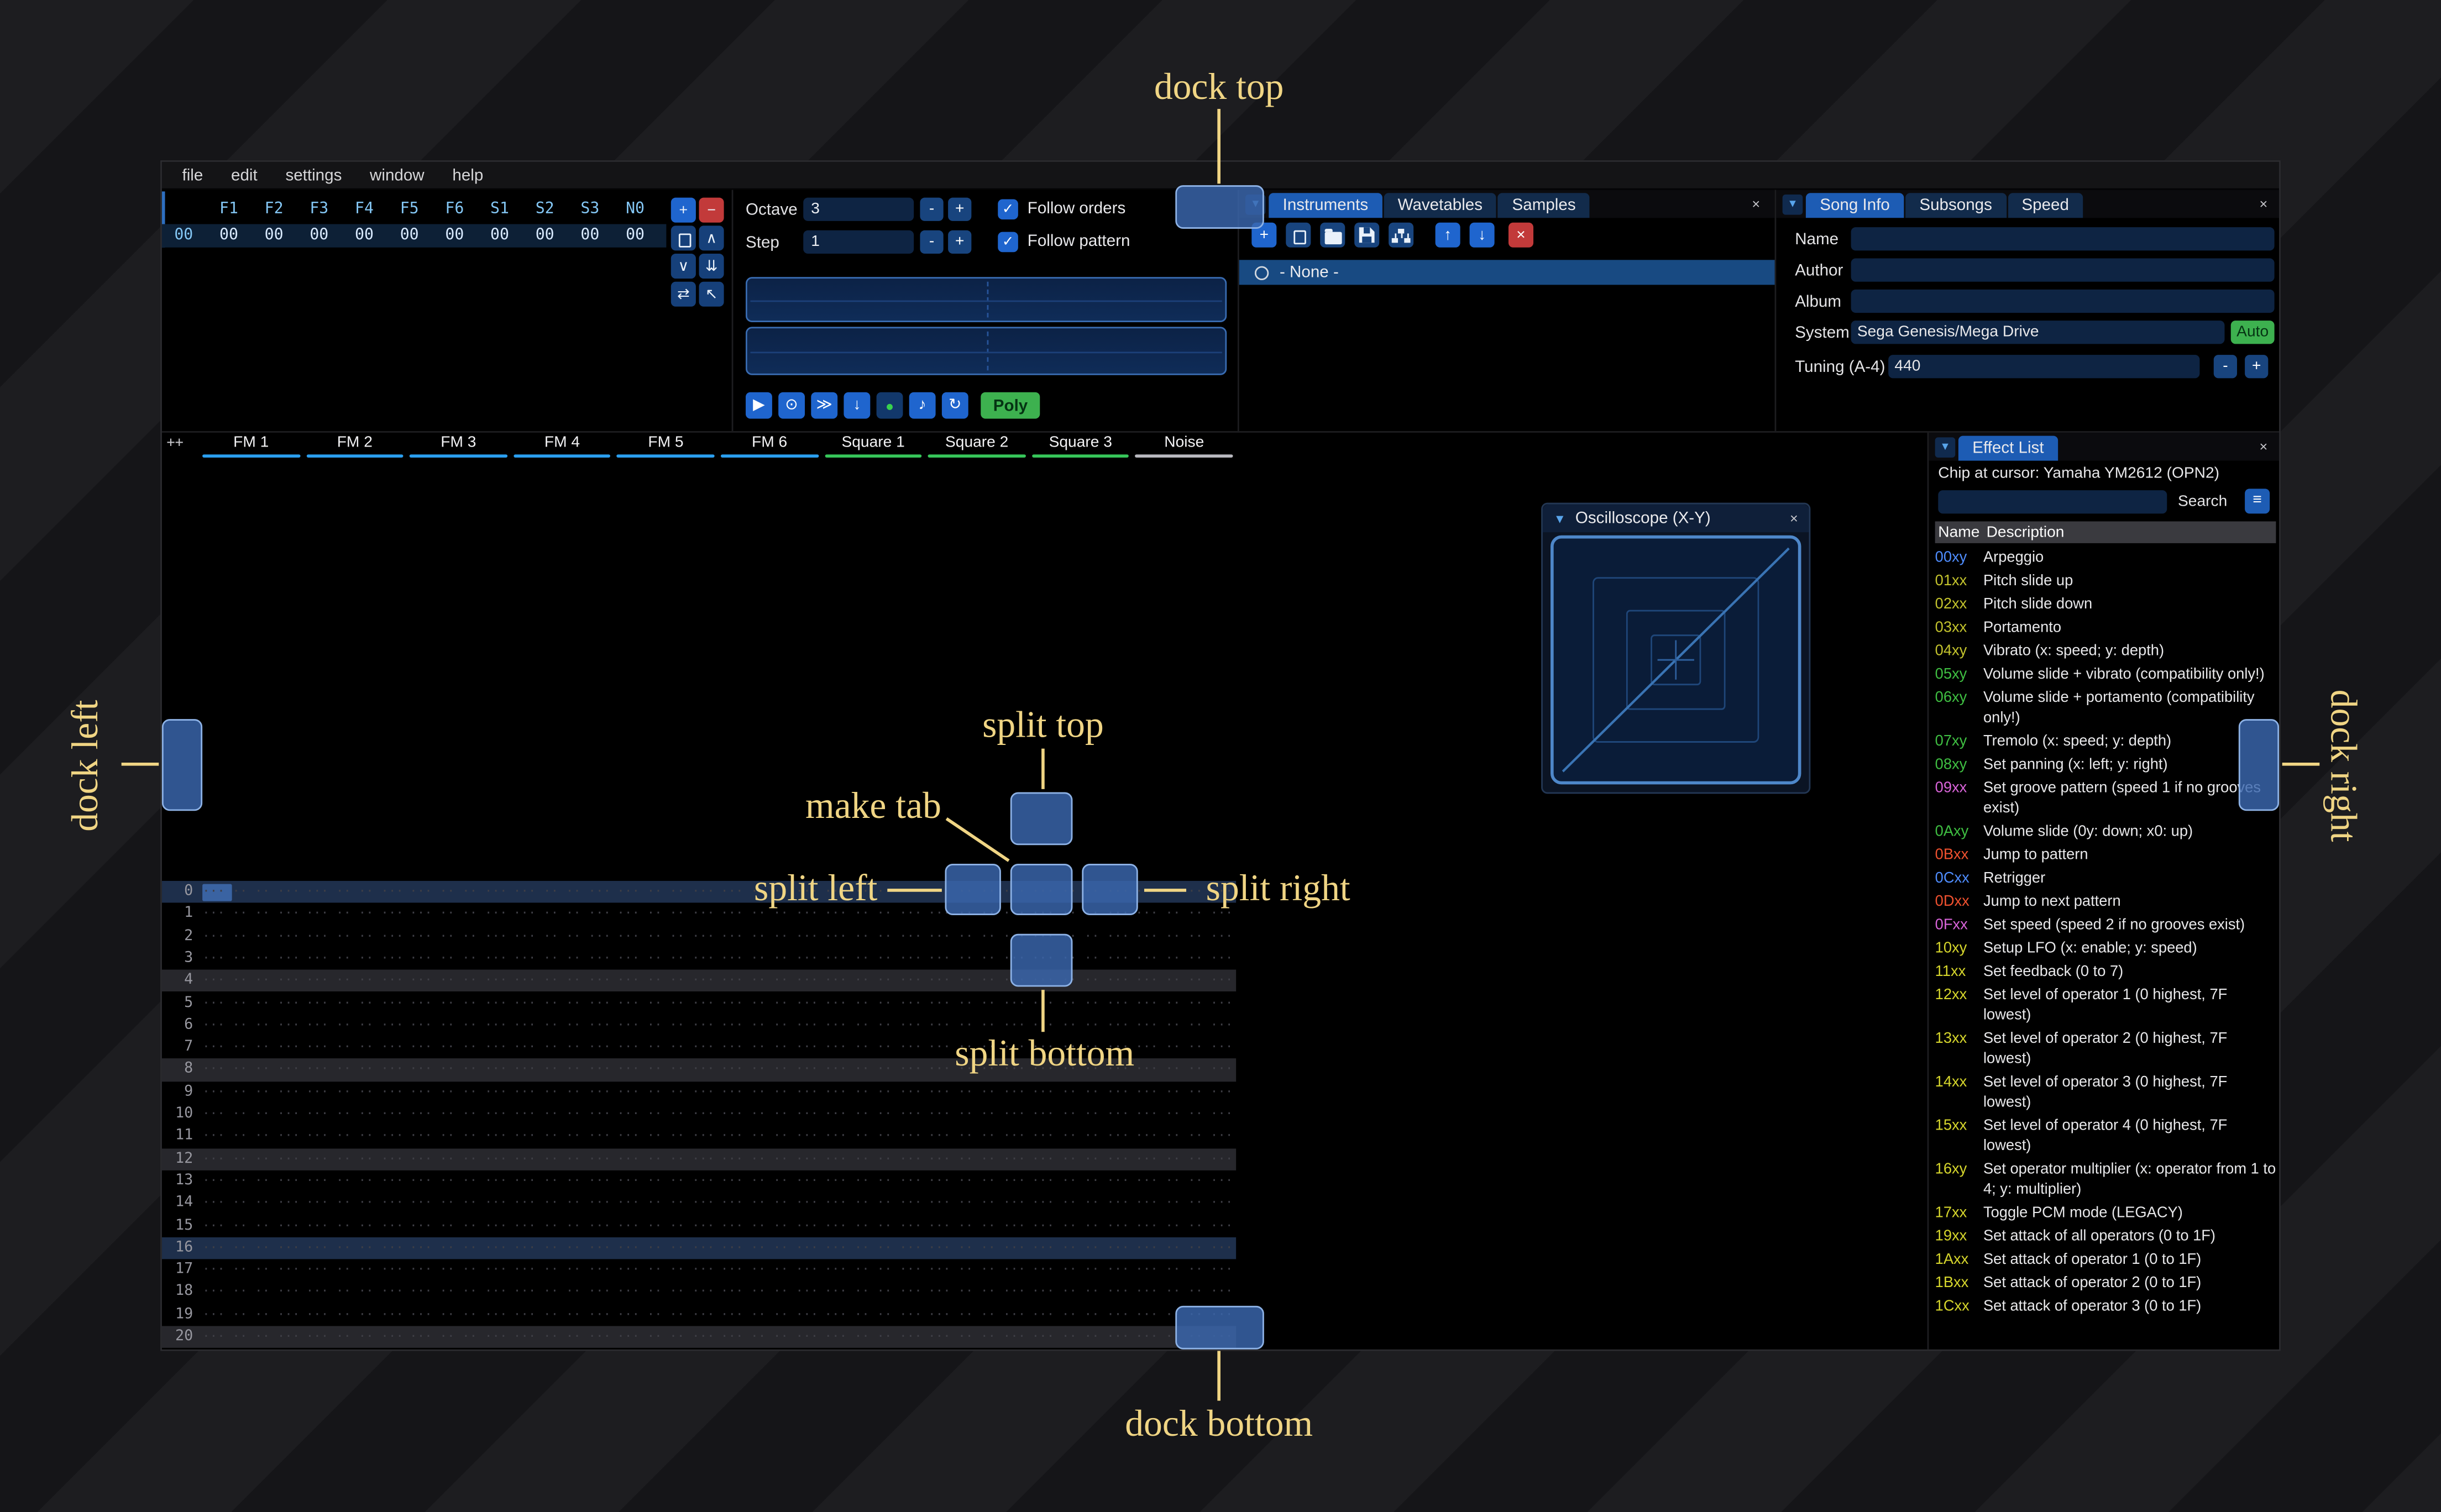  Describe the element at coordinates (858, 209) in the screenshot. I see `octave-input: 3` at that location.